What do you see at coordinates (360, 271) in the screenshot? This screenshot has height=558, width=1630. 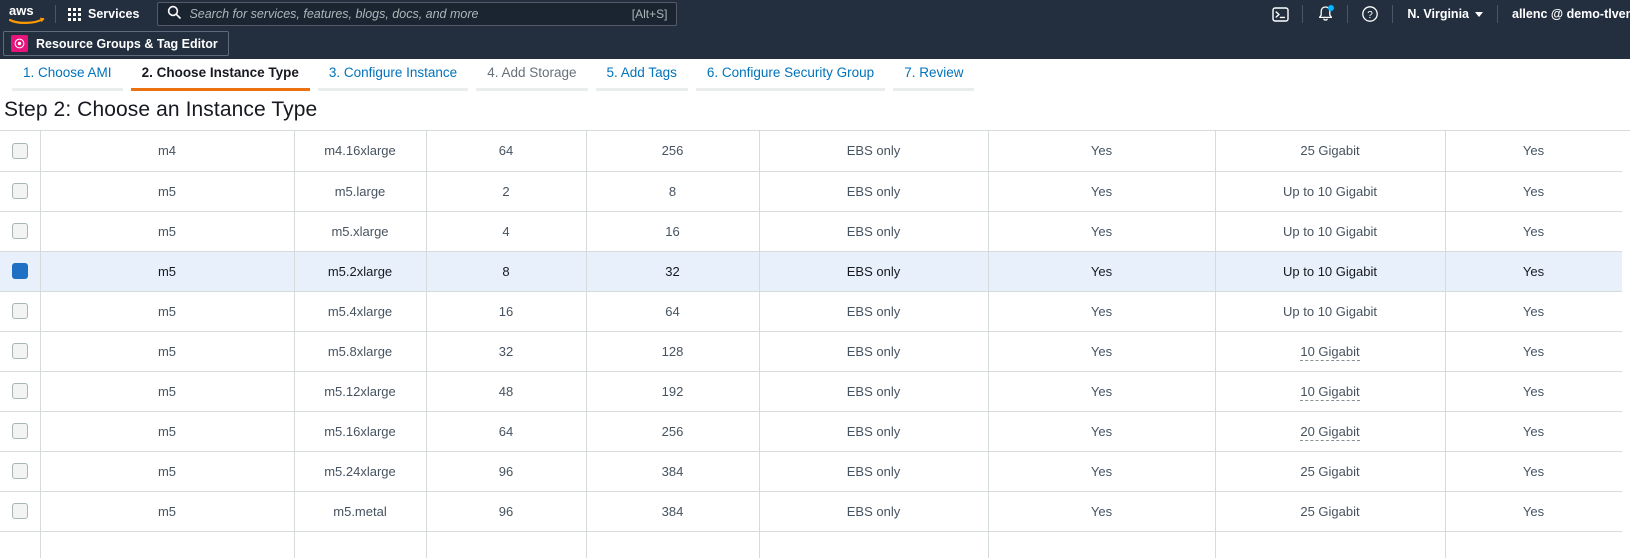 I see `cell-instance-type: m5.2xlarge` at bounding box center [360, 271].